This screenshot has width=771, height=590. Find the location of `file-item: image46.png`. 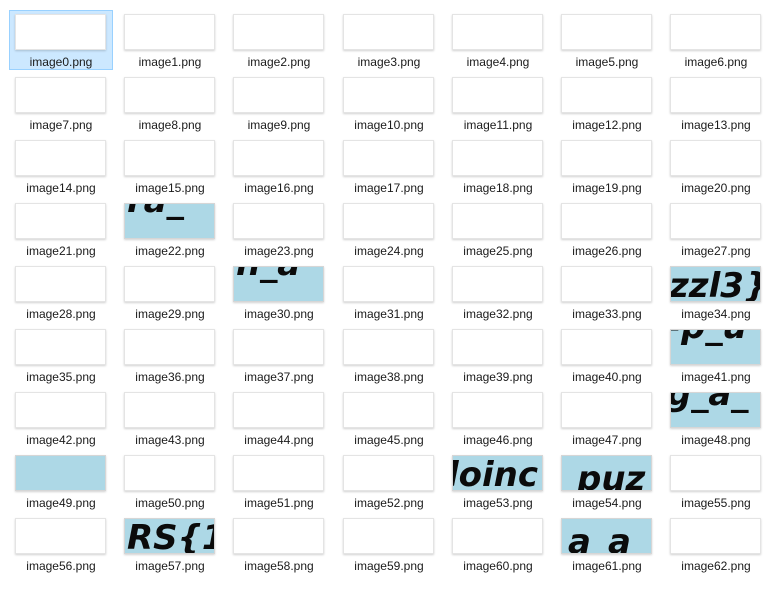

file-item: image46.png is located at coordinates (498, 418).